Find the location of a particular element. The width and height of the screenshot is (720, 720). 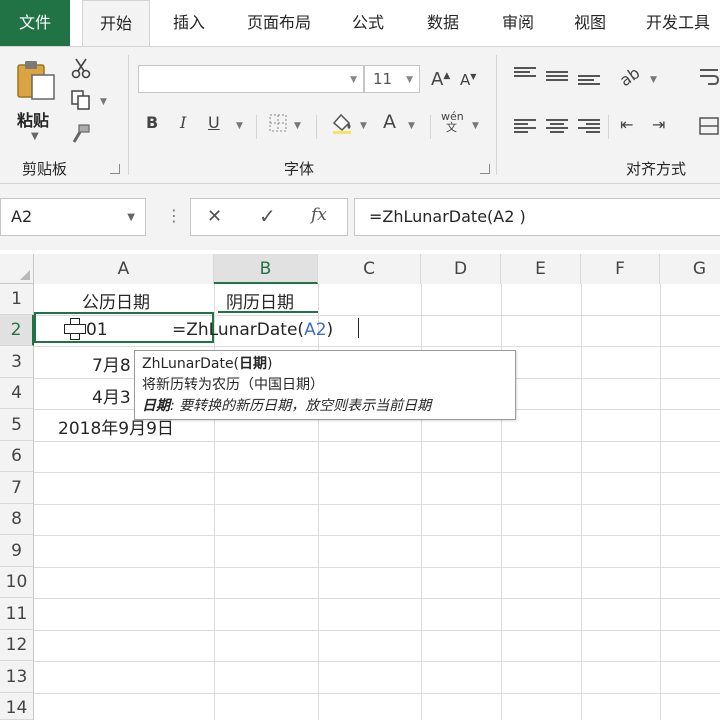

font-launcher-icon is located at coordinates (485, 169).